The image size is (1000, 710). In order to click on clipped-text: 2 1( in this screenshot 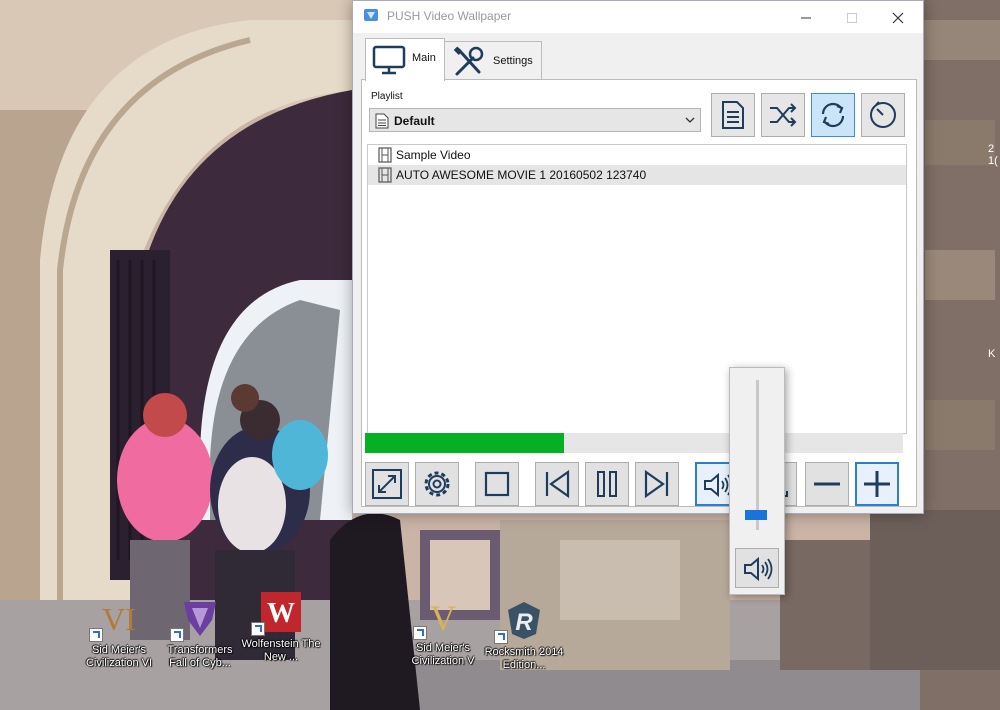, I will do `click(993, 155)`.